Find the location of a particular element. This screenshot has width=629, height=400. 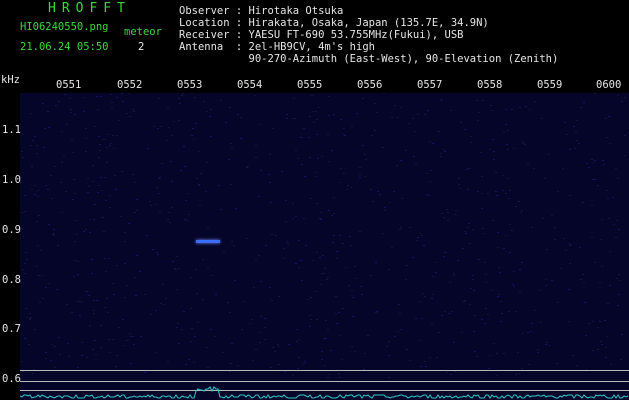

time-tick-label: 0556 is located at coordinates (370, 85).